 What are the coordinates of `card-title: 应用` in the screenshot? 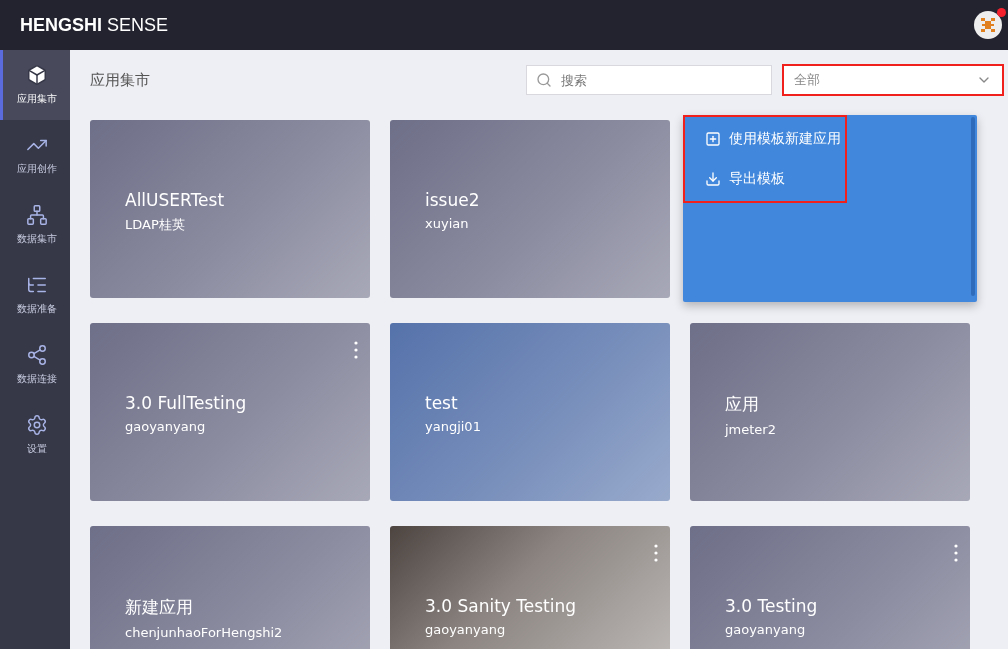 It's located at (742, 404).